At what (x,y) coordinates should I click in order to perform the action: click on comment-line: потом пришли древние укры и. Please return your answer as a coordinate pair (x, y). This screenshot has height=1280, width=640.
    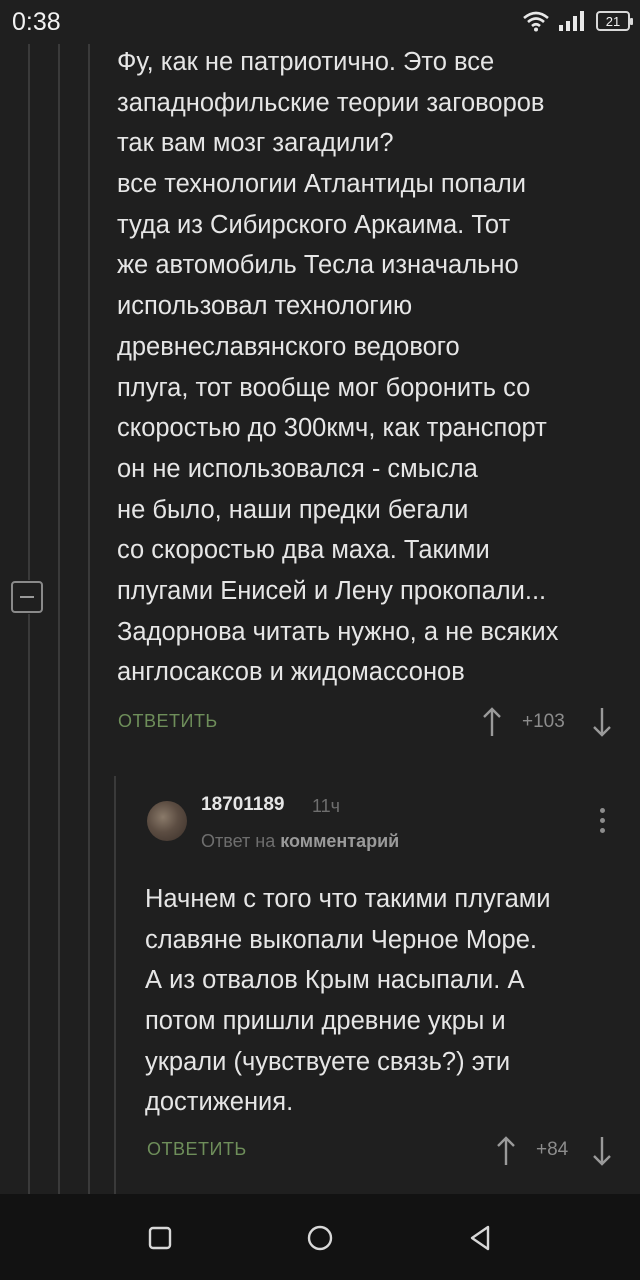
    Looking at the image, I should click on (325, 1021).